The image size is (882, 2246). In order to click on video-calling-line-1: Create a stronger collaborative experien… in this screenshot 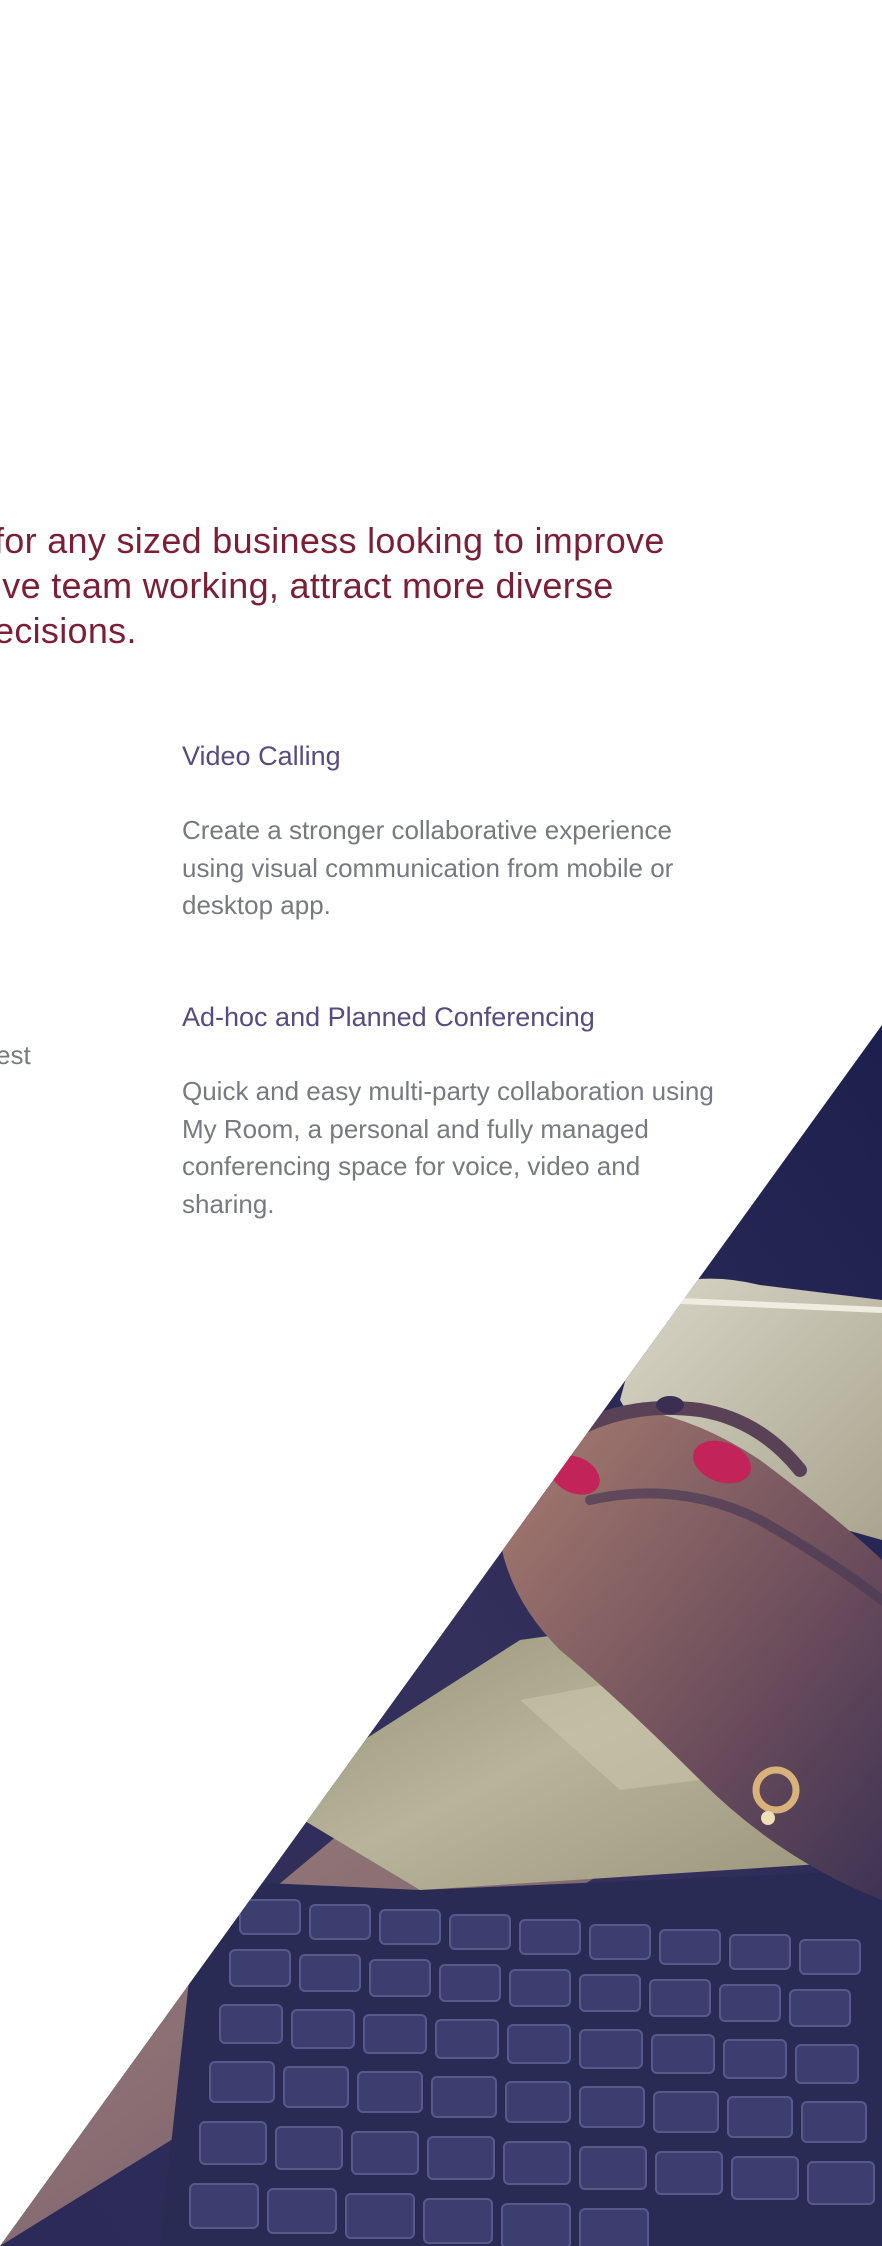, I will do `click(427, 830)`.